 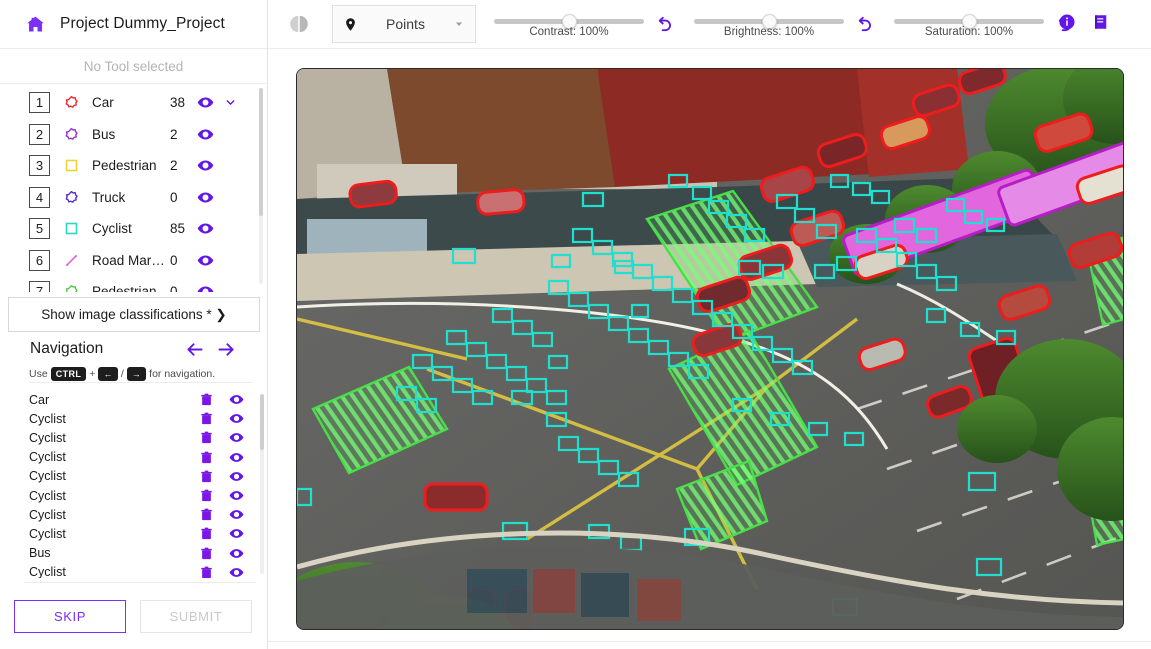 What do you see at coordinates (769, 24) in the screenshot?
I see `brightness-slider: Brightness: 100%` at bounding box center [769, 24].